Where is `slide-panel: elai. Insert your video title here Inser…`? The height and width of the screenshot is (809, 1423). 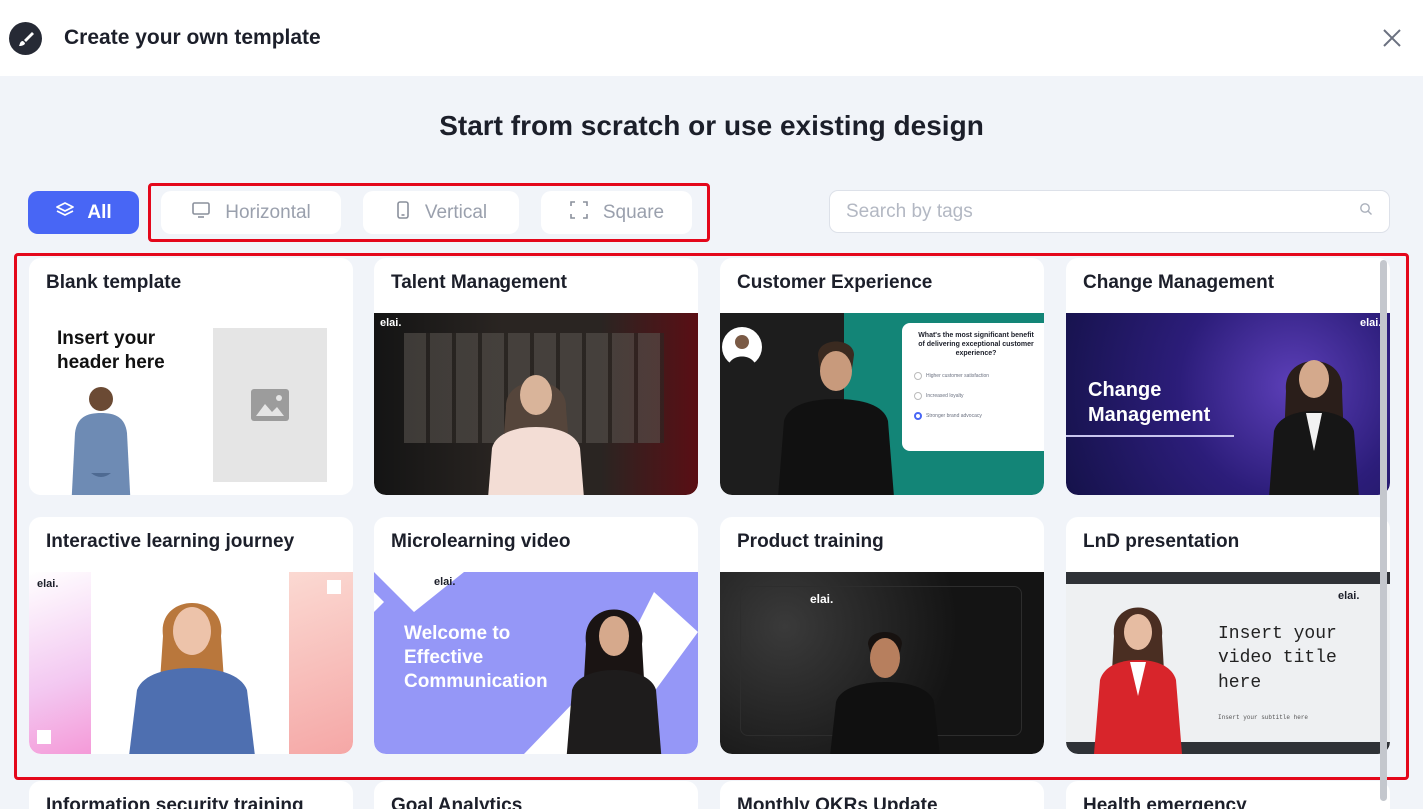 slide-panel: elai. Insert your video title here Inser… is located at coordinates (1228, 669).